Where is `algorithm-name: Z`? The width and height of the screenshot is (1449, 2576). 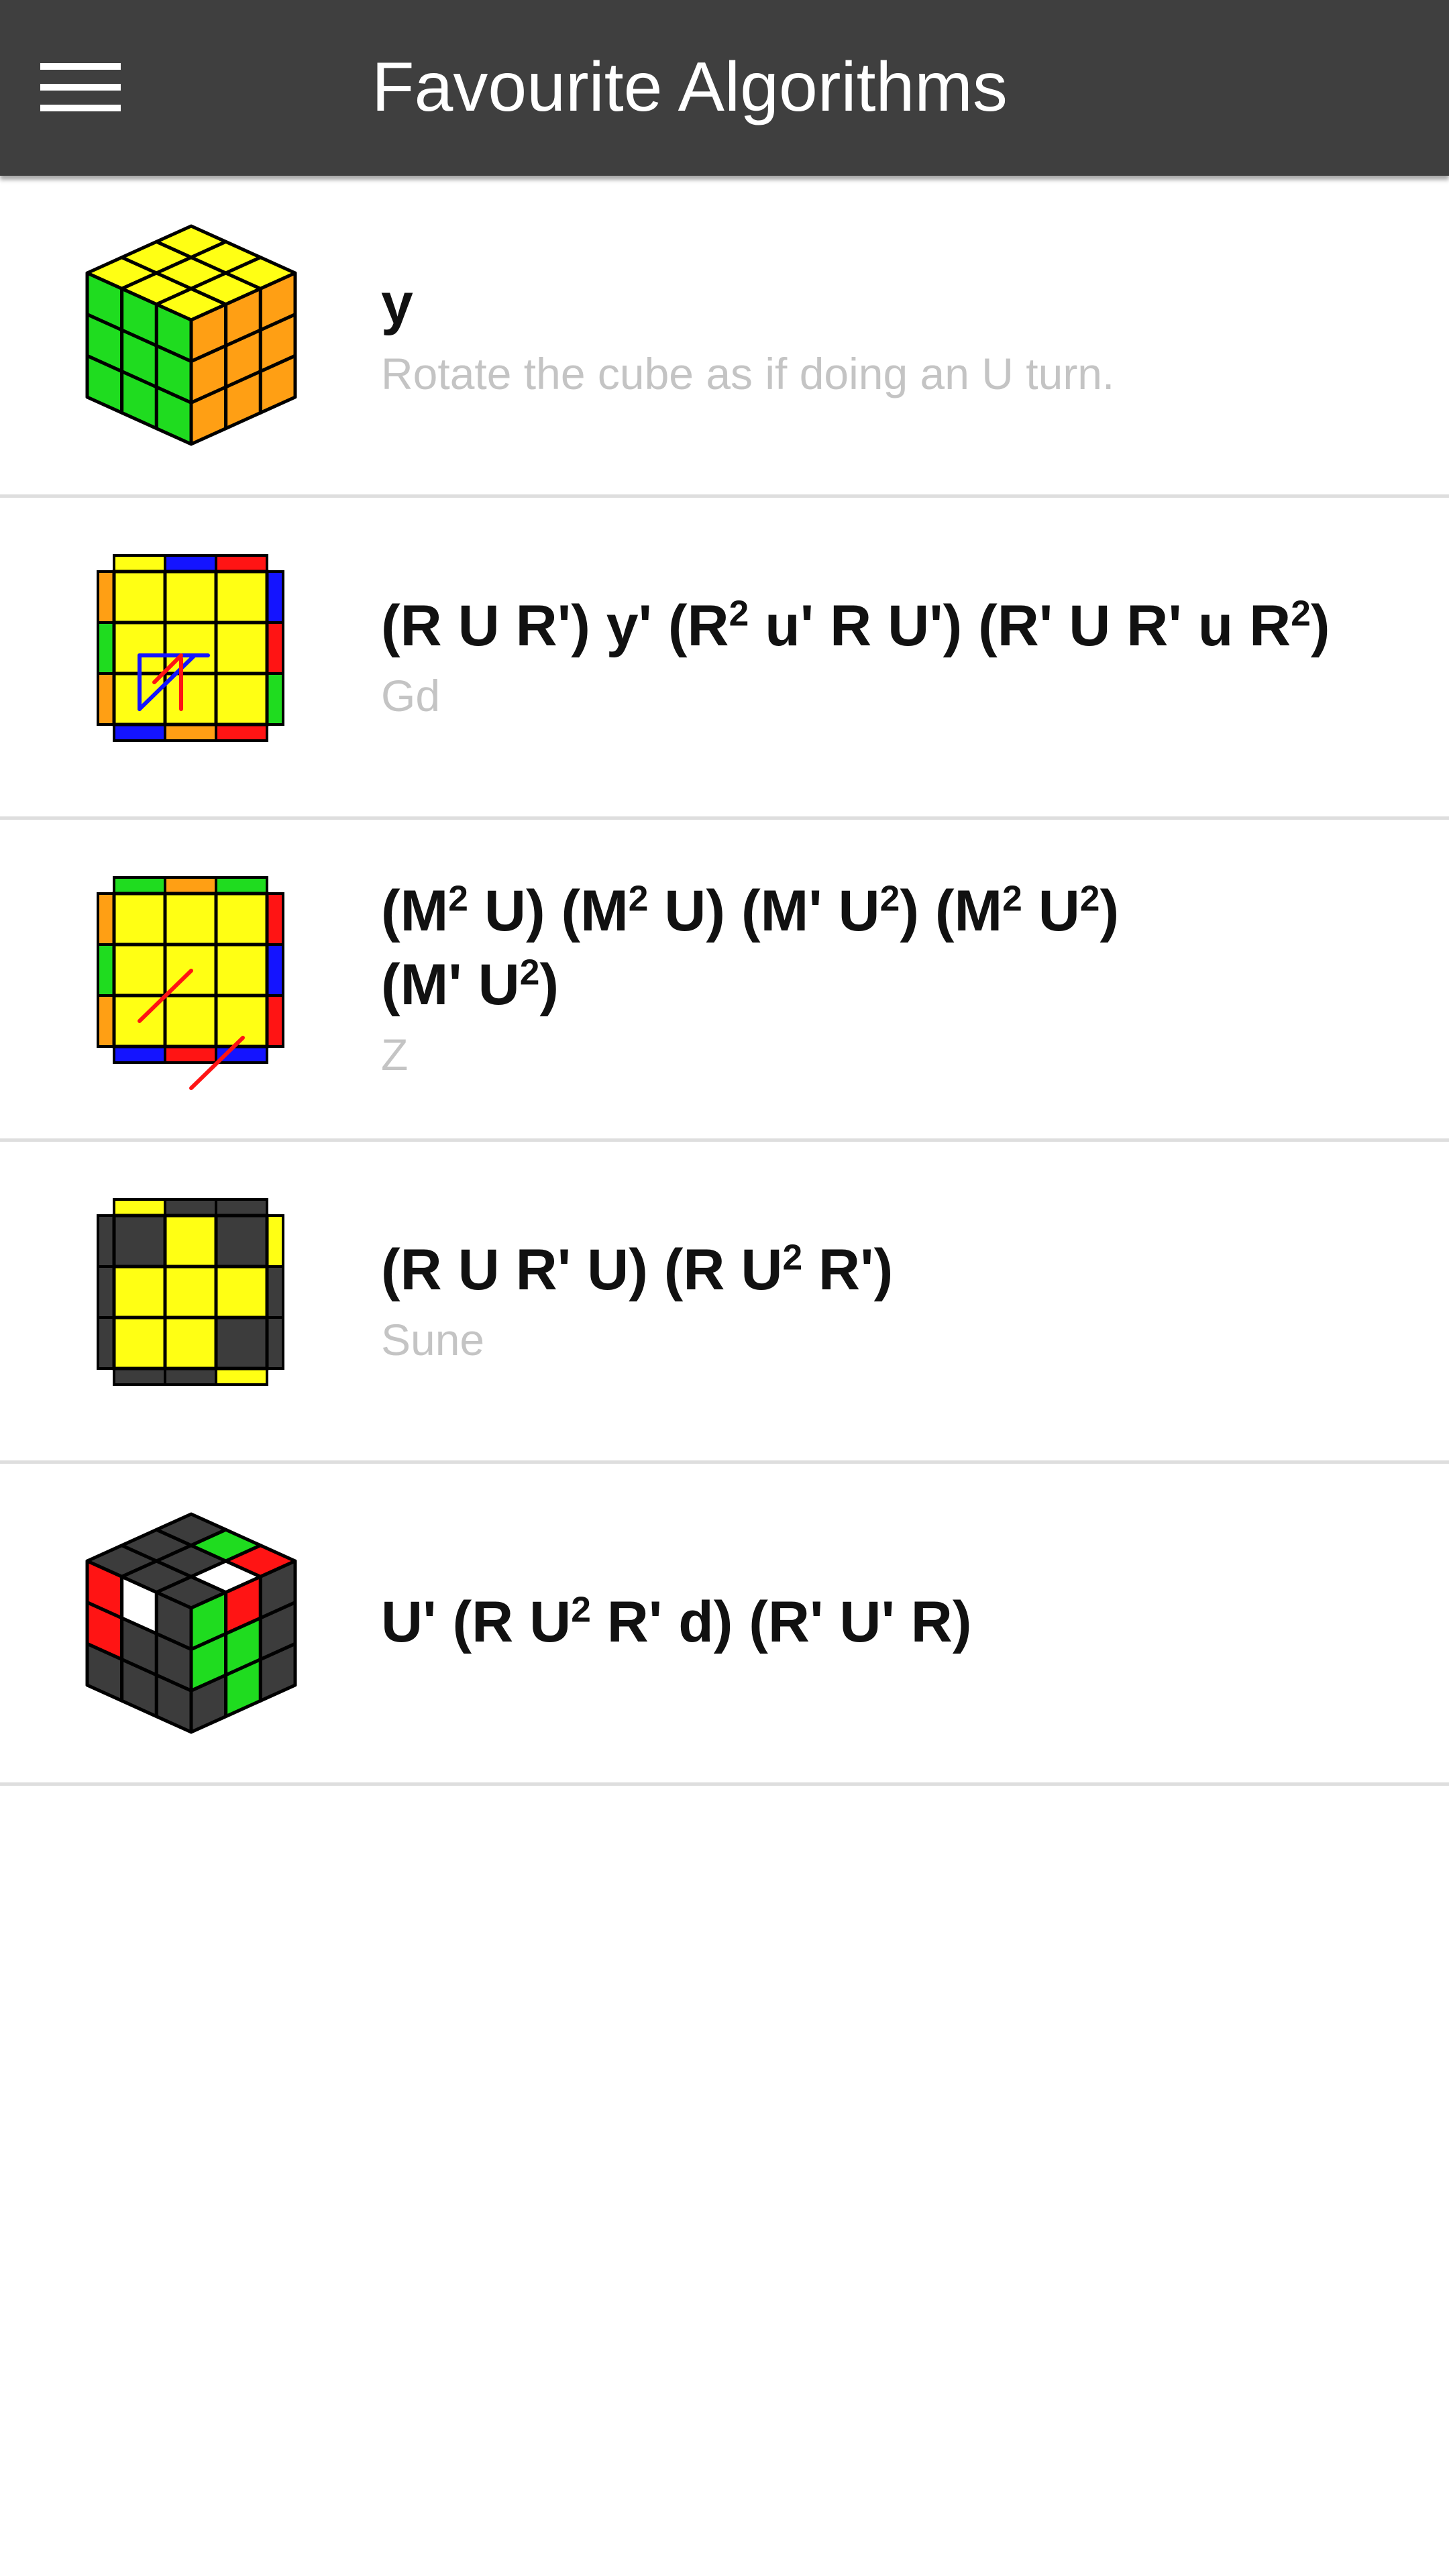
algorithm-name: Z is located at coordinates (395, 1054).